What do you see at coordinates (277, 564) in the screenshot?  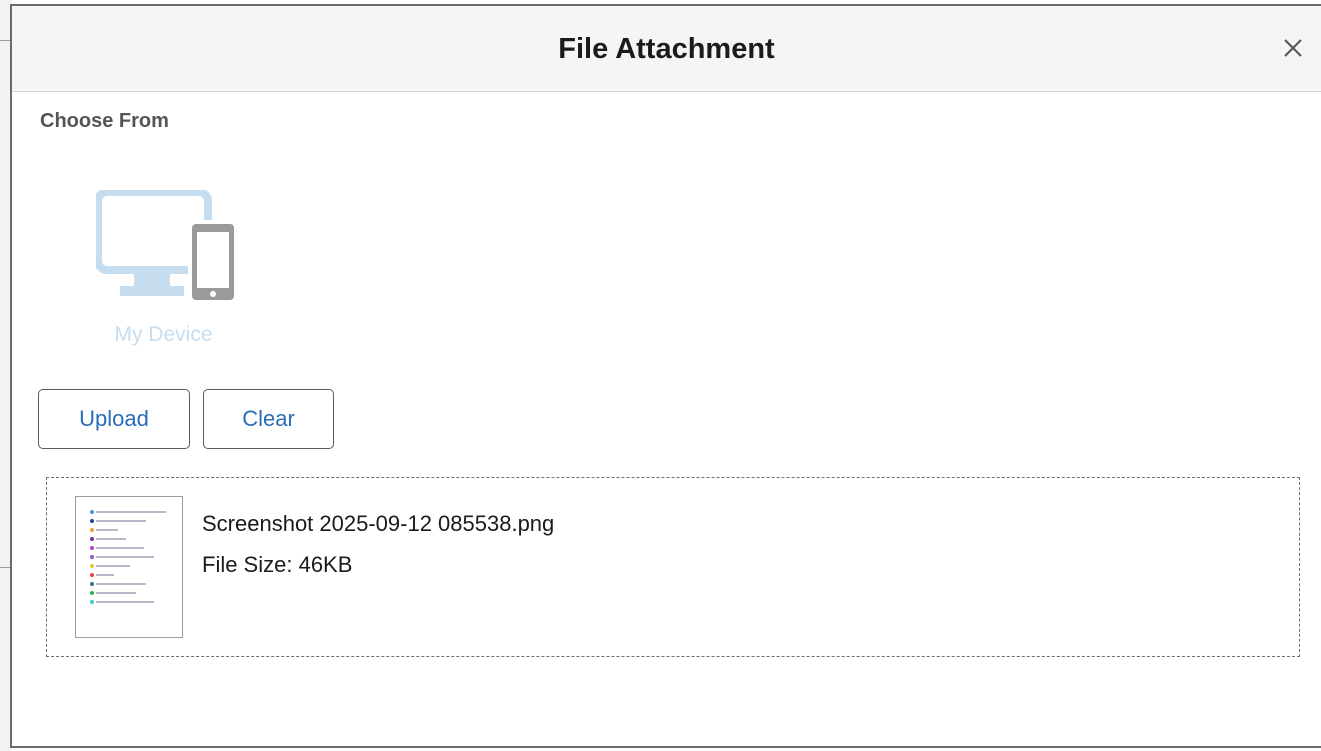 I see `attachment-file-size: File Size: 46KB` at bounding box center [277, 564].